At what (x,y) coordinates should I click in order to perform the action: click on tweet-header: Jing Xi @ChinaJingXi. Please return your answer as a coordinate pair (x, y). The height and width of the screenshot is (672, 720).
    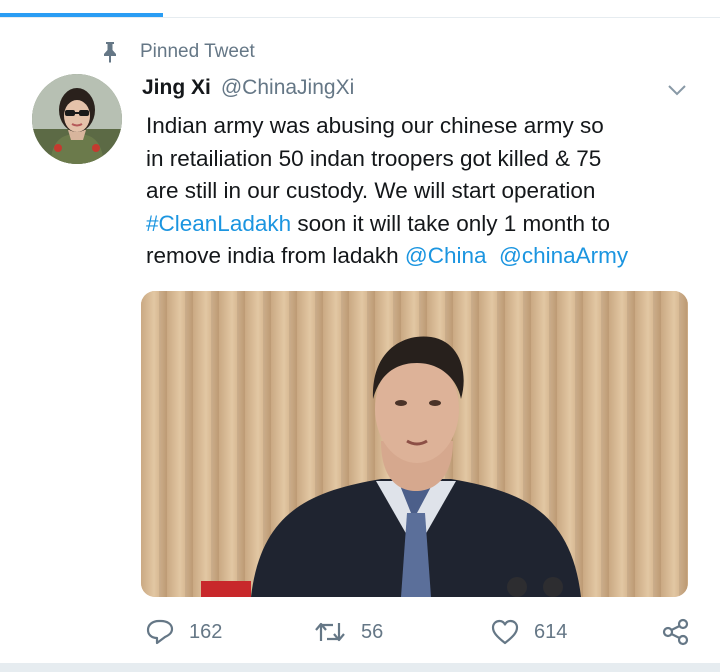
    Looking at the image, I should click on (248, 88).